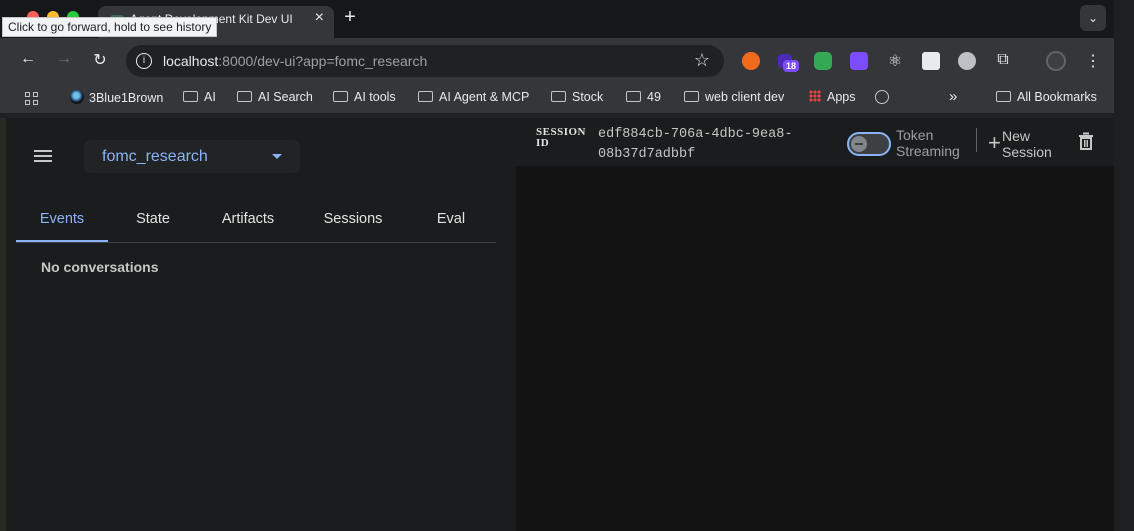 This screenshot has width=1134, height=531. Describe the element at coordinates (275, 97) in the screenshot. I see `bookmark-folder-ai-search: AI Search` at that location.